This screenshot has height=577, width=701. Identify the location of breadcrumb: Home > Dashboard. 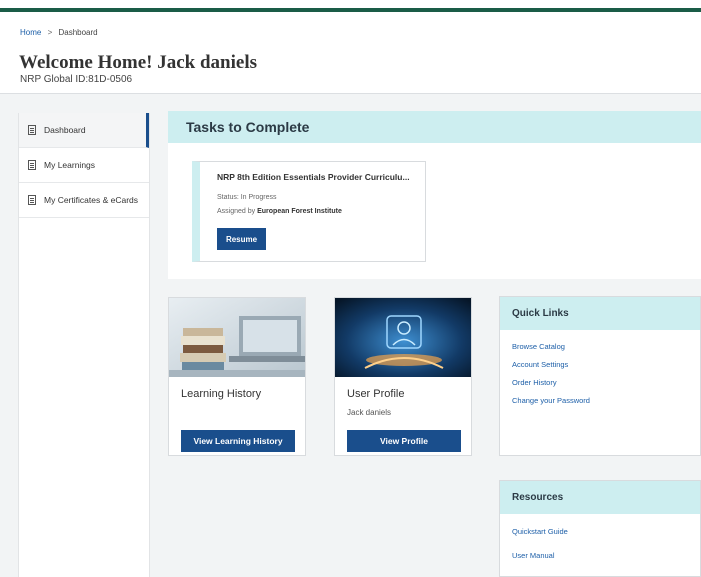
(59, 32).